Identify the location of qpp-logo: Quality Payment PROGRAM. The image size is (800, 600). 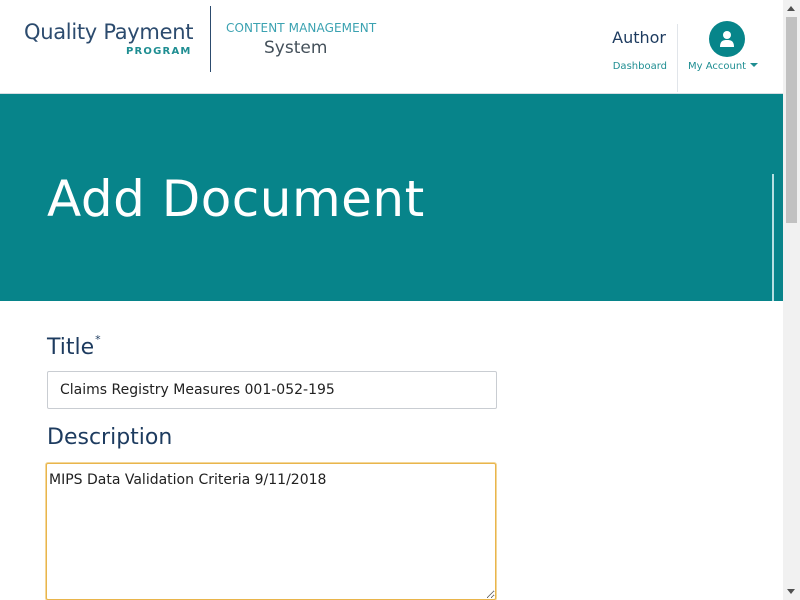
(109, 37).